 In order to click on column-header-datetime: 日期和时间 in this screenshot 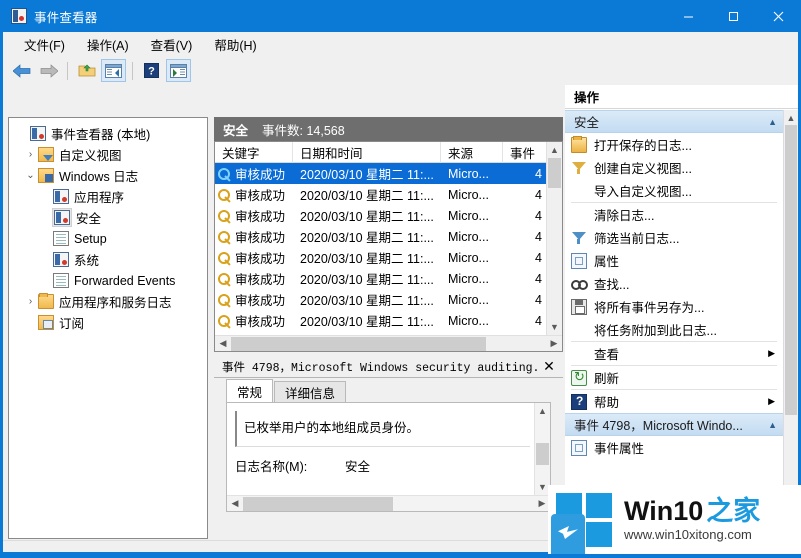, I will do `click(367, 152)`.